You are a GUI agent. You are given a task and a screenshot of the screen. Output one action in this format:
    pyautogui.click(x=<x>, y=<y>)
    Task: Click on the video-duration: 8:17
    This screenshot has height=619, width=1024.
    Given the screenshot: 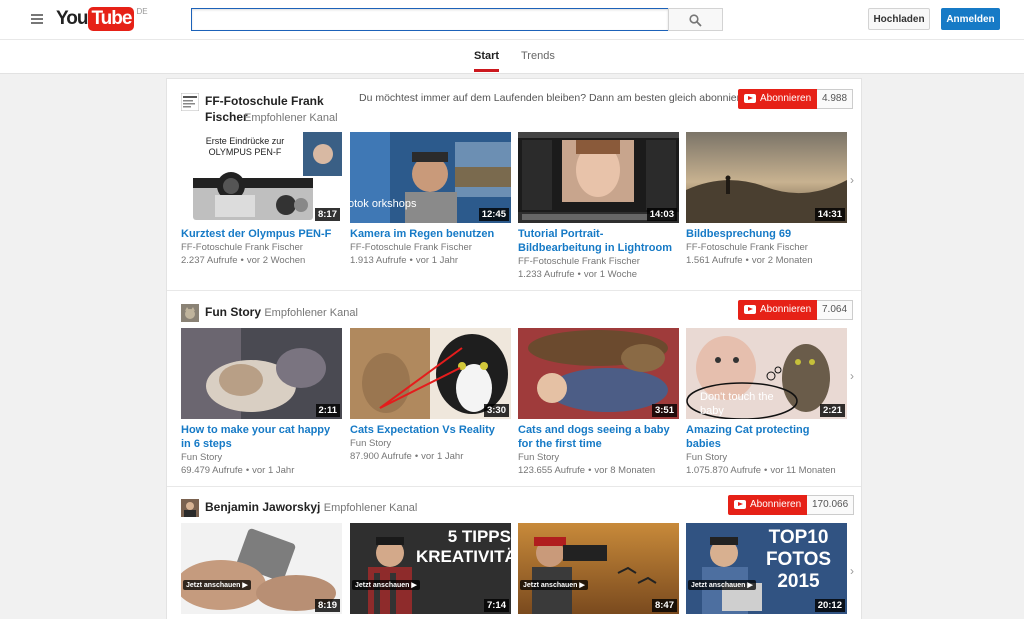 What is the action you would take?
    pyautogui.click(x=327, y=214)
    